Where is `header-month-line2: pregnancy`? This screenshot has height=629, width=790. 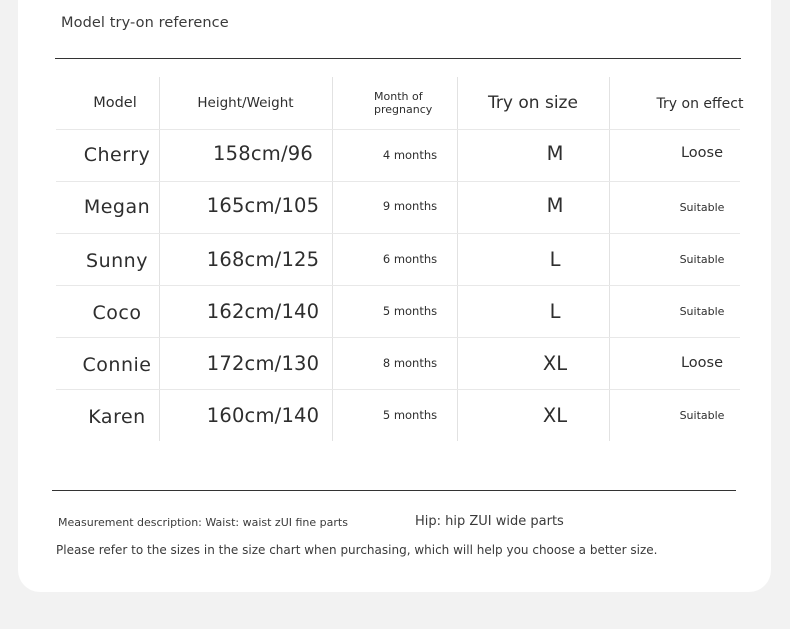 header-month-line2: pregnancy is located at coordinates (403, 109).